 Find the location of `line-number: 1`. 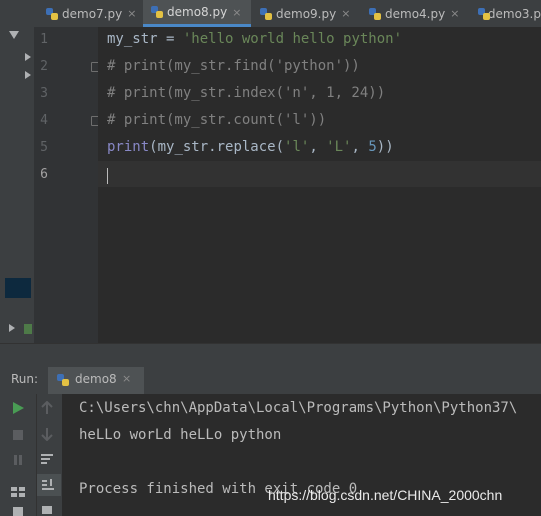

line-number: 1 is located at coordinates (44, 39).